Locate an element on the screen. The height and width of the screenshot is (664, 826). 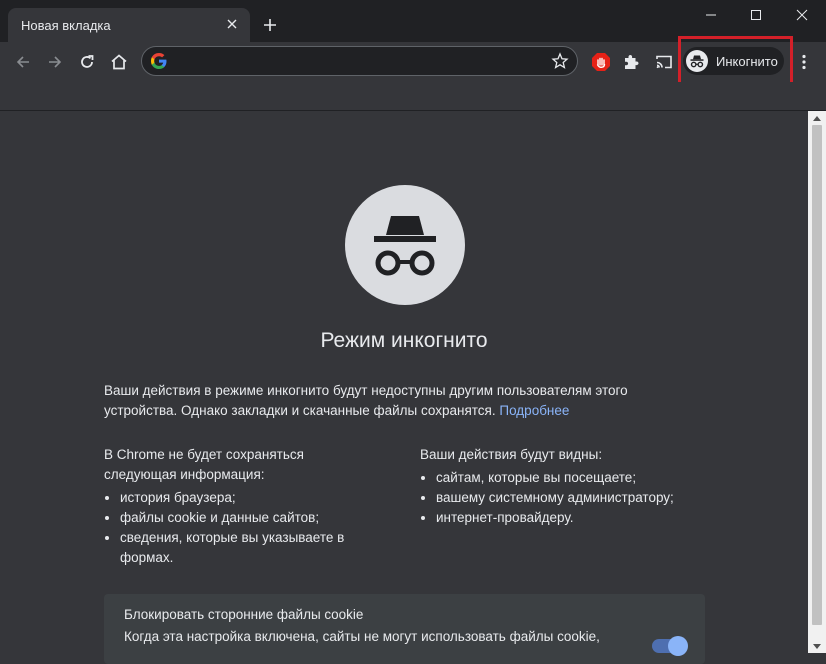
visible-to-heading: Ваши действия будут видны: is located at coordinates (511, 454).